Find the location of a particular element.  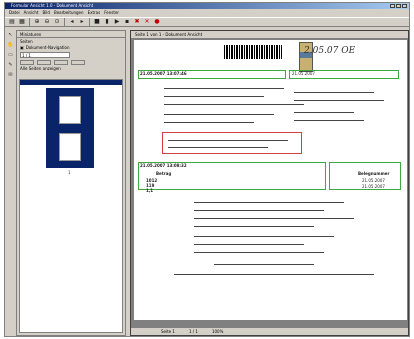

menu-ansicht: Ansicht is located at coordinates (31, 12).